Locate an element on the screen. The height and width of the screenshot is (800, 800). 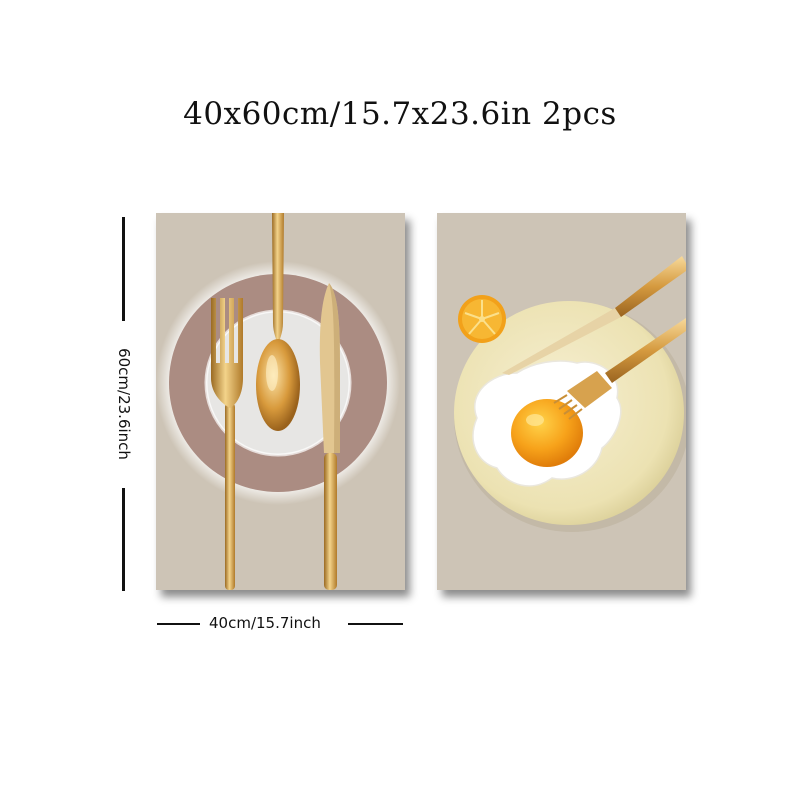
width-label: 40cm/15.7inch is located at coordinates (265, 623).